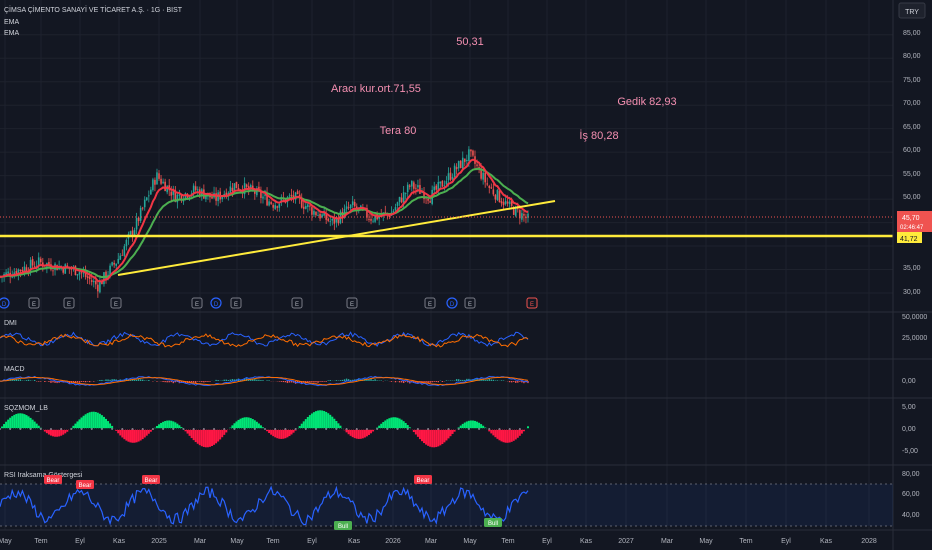 The image size is (932, 550). Describe the element at coordinates (598, 135) in the screenshot. I see `annotation-text: İş 80,28` at that location.